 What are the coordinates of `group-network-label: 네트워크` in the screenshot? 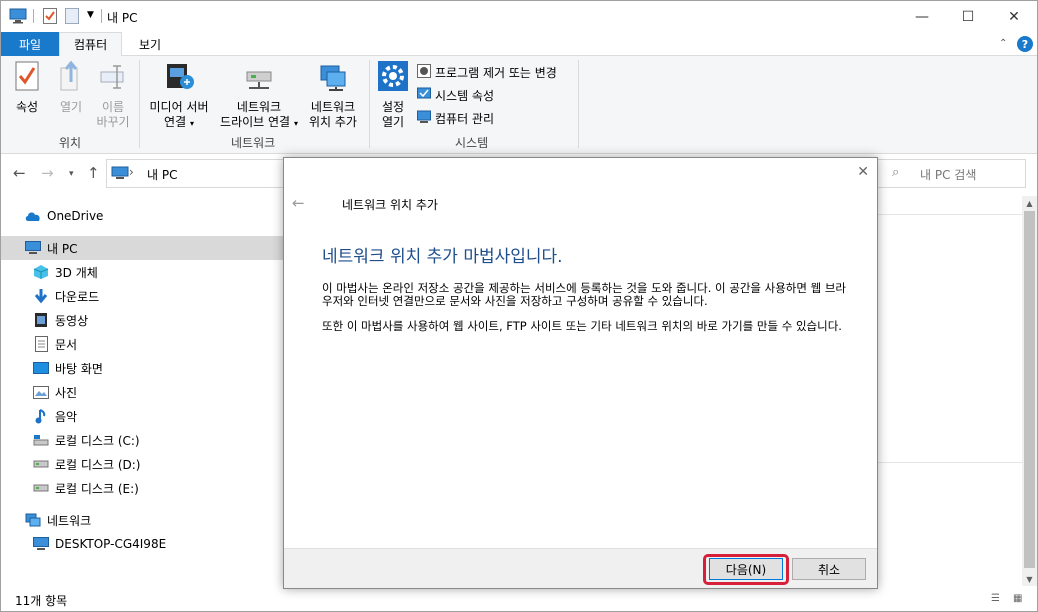 It's located at (253, 143).